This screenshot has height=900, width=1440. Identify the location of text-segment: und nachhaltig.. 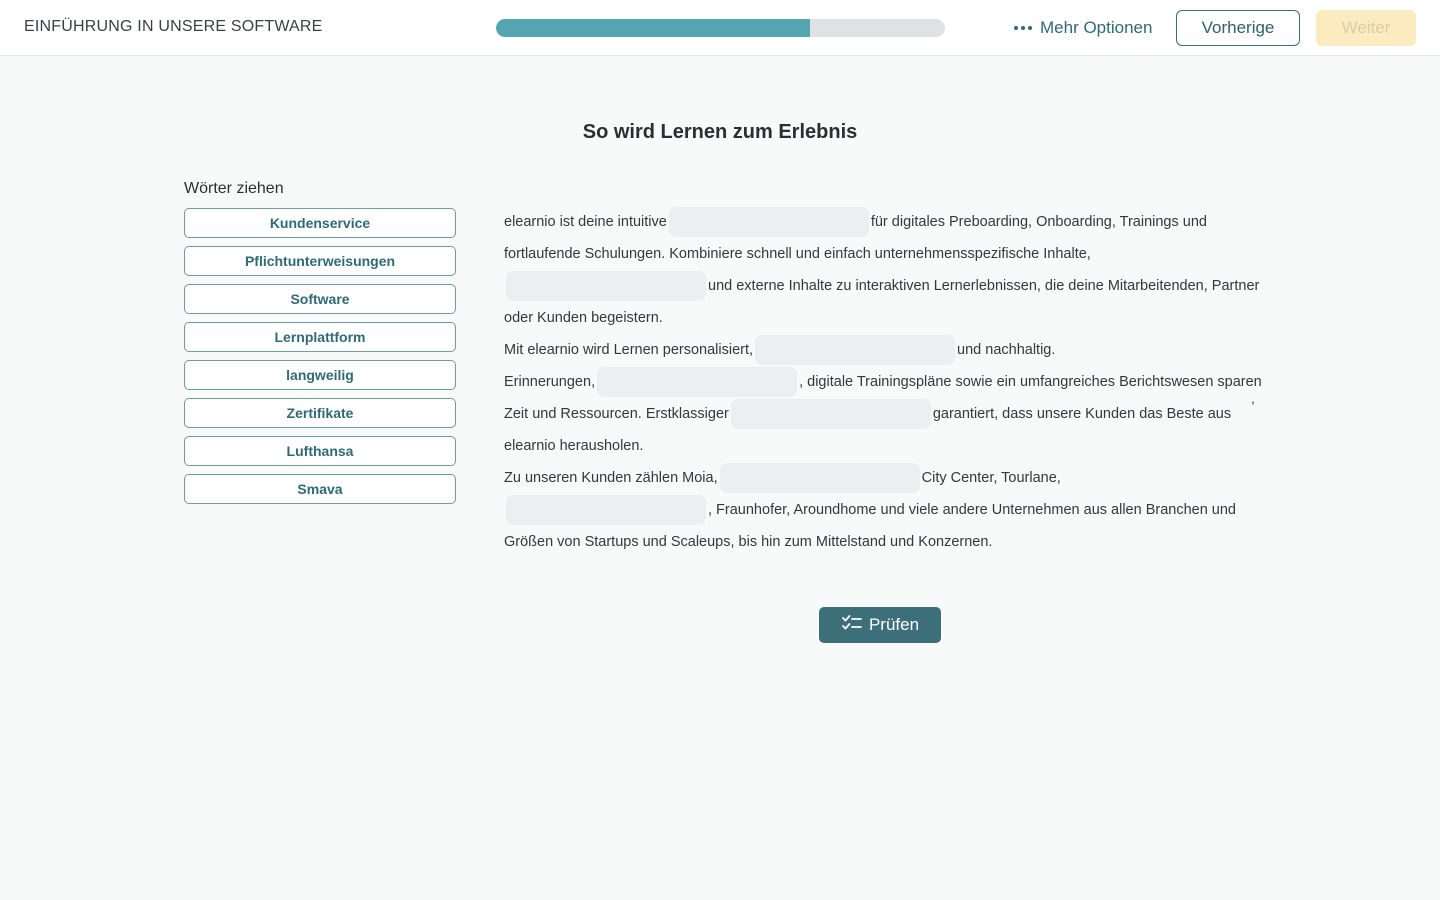
(1006, 350).